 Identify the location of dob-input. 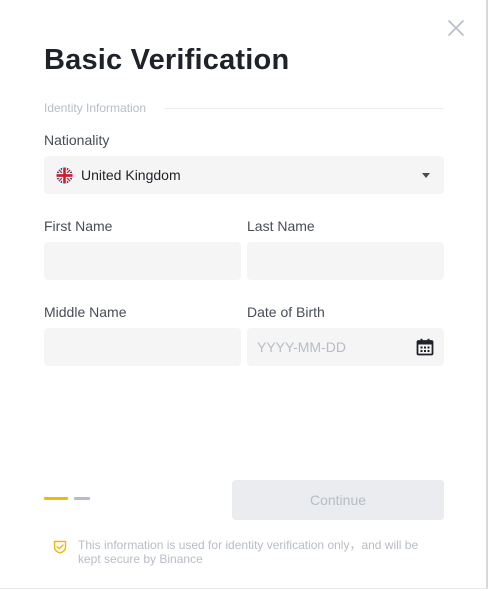
(345, 347).